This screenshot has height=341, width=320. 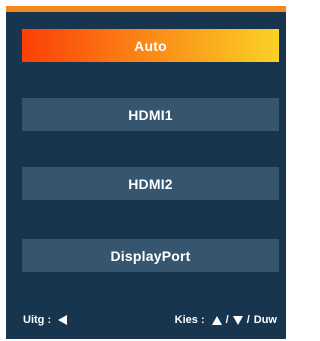 What do you see at coordinates (189, 320) in the screenshot?
I see `select-label: Kies :` at bounding box center [189, 320].